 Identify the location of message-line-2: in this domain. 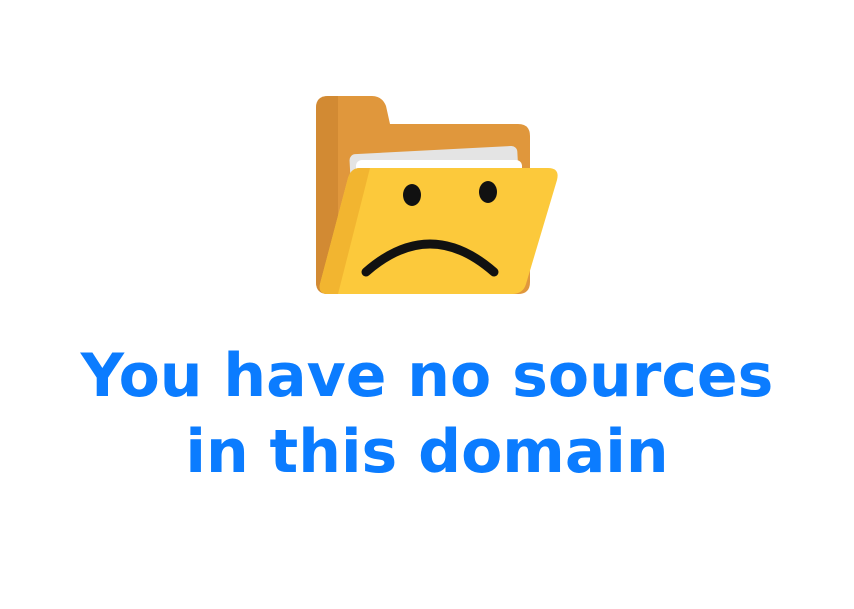
(427, 452).